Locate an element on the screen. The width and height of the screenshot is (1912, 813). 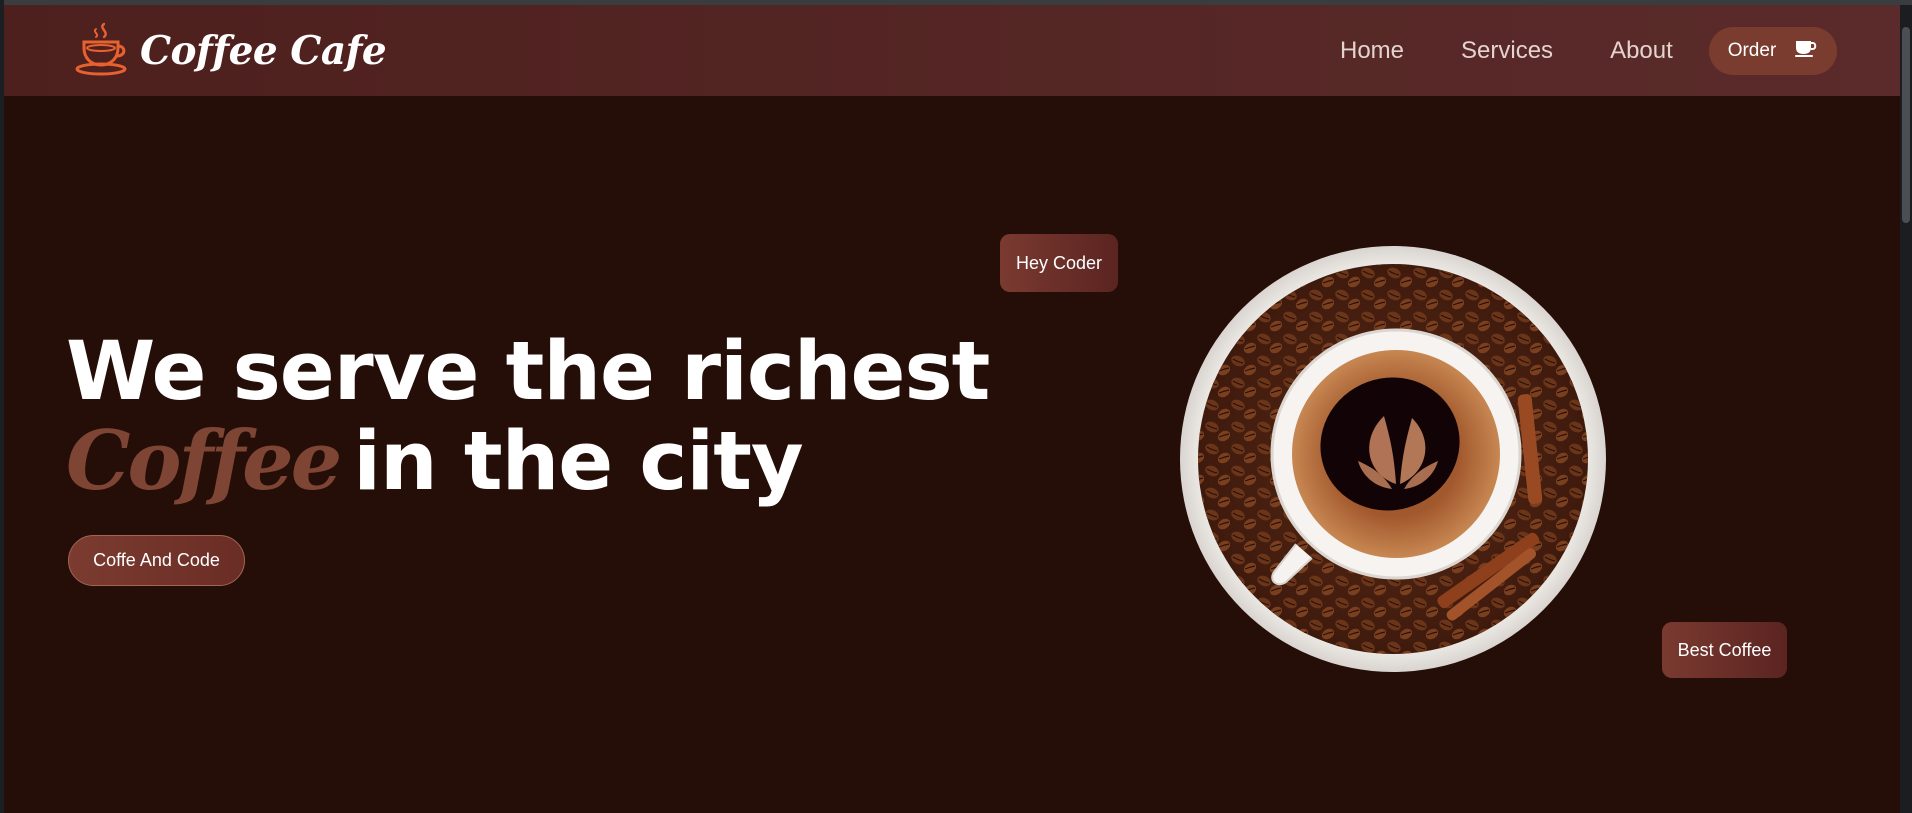
nav-link-home: Home is located at coordinates (1372, 51).